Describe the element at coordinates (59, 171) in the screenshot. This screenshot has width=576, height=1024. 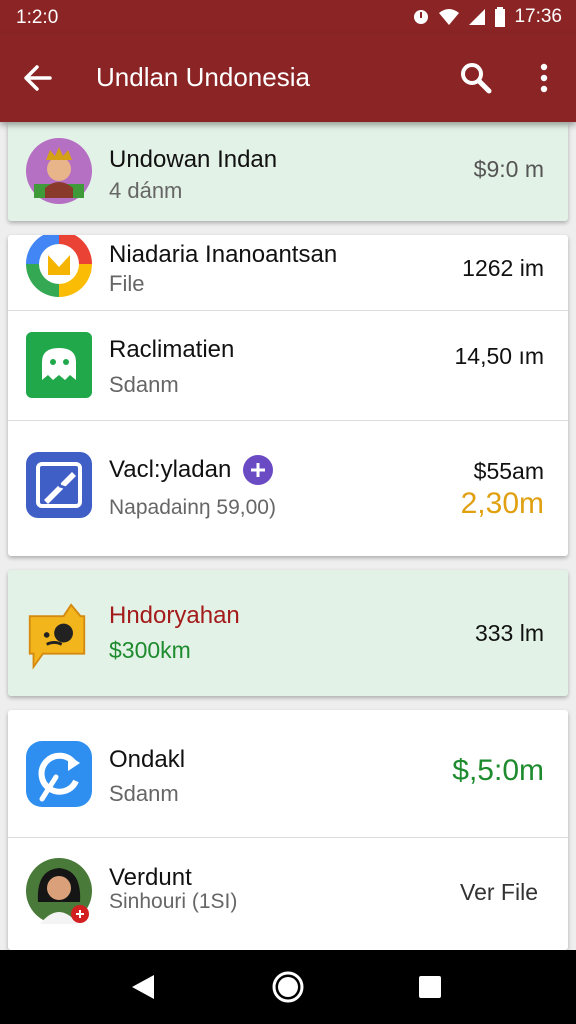
I see `avatar-photo-icon` at that location.